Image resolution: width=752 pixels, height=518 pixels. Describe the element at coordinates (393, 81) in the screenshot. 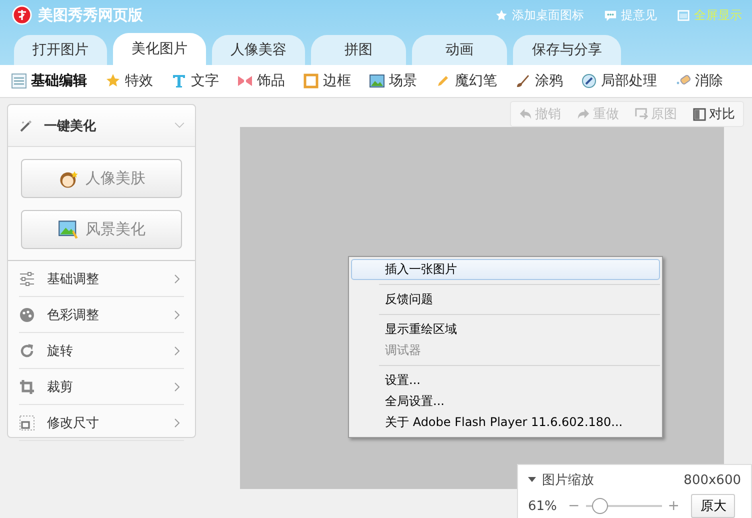

I see `tool-button: 场景` at that location.